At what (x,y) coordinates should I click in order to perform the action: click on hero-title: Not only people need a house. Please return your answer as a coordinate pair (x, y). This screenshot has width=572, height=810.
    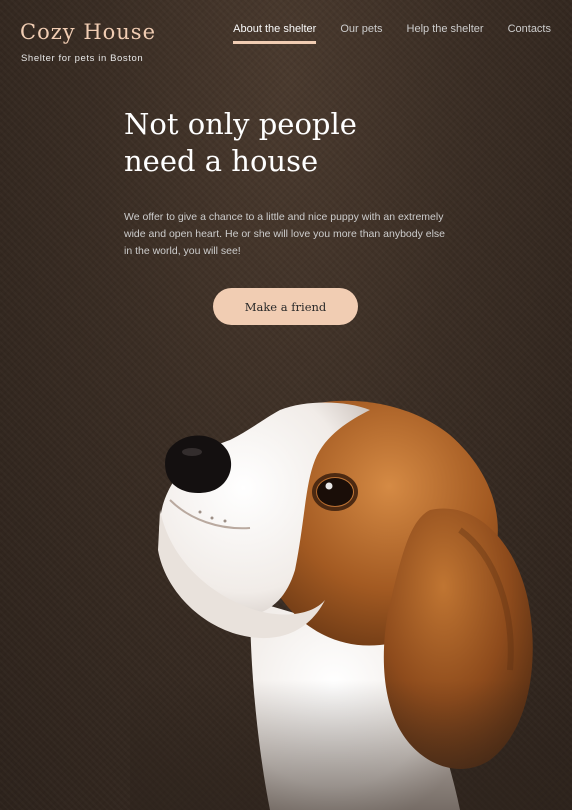
    Looking at the image, I should click on (254, 143).